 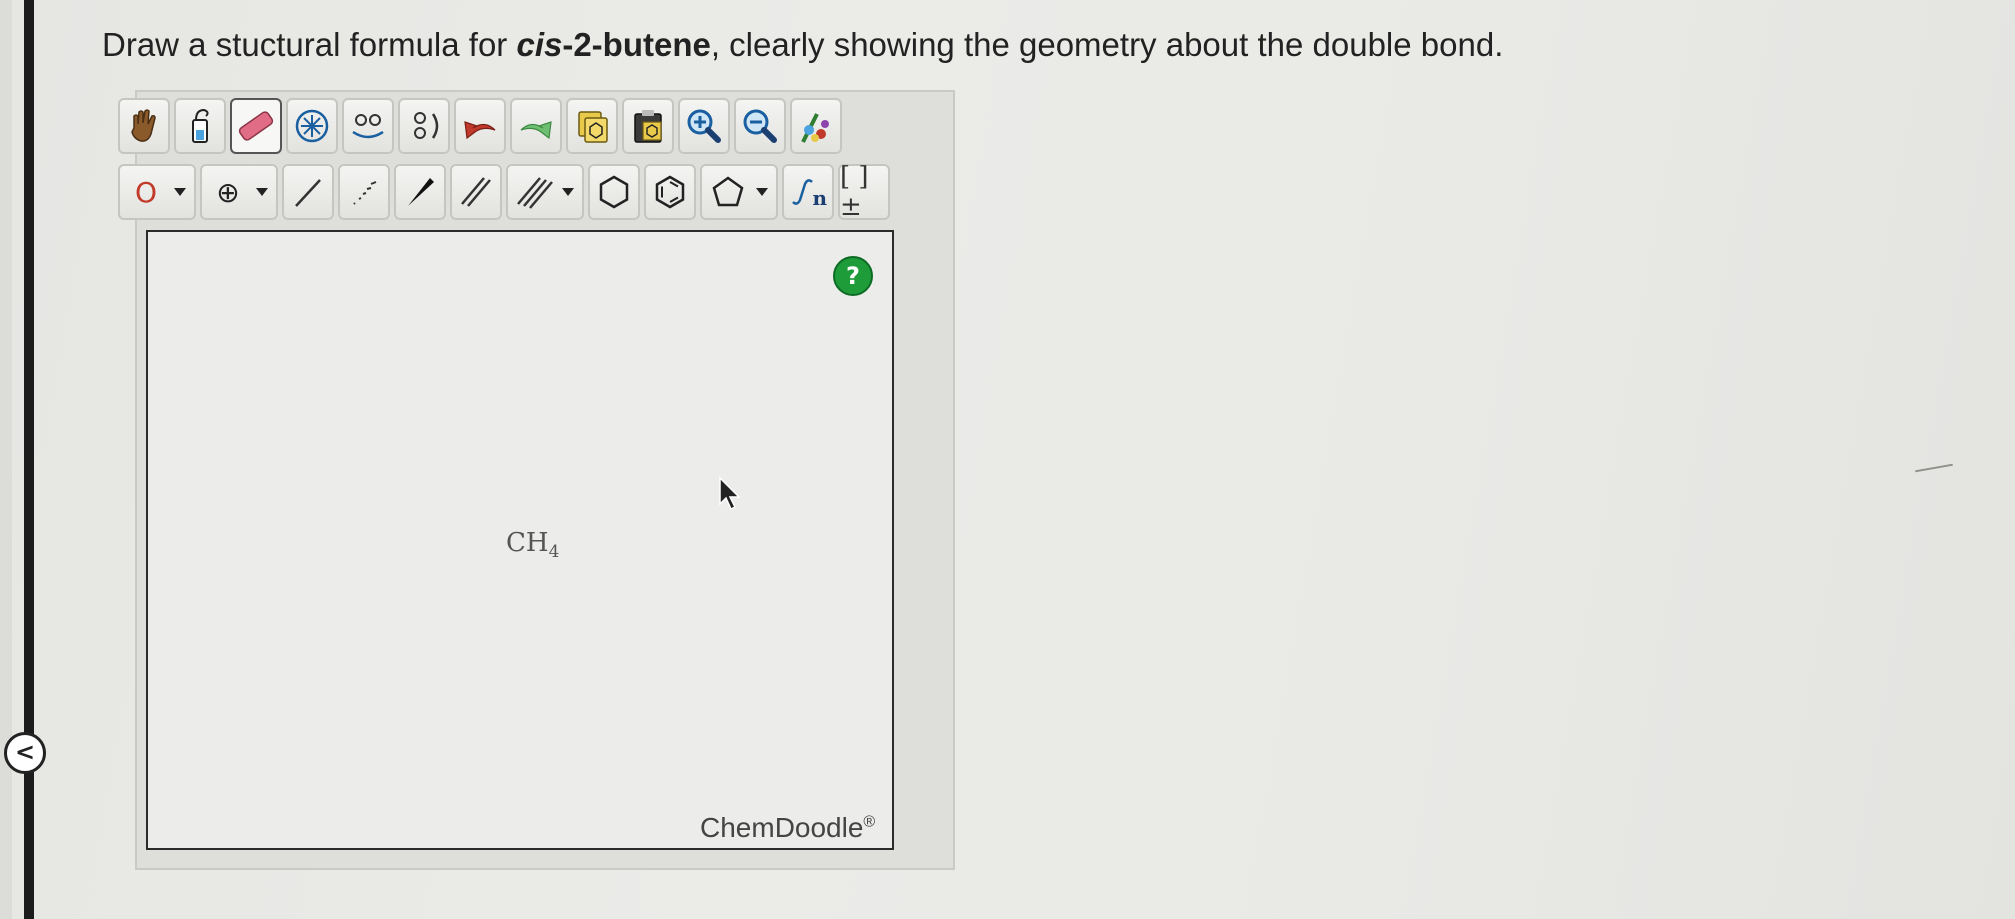 I want to click on lasso-icon, so click(x=200, y=125).